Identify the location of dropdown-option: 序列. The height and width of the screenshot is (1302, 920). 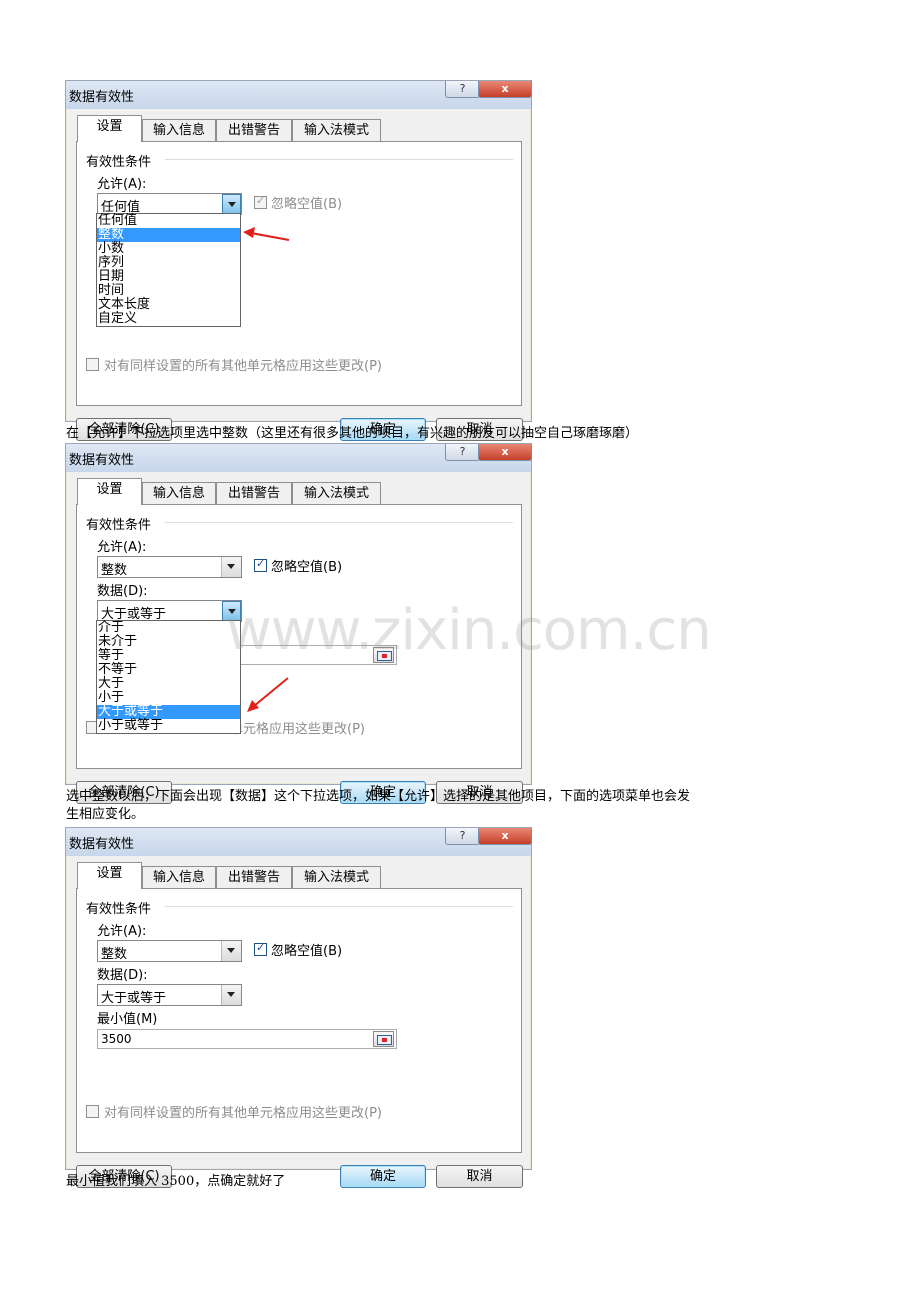
(168, 263).